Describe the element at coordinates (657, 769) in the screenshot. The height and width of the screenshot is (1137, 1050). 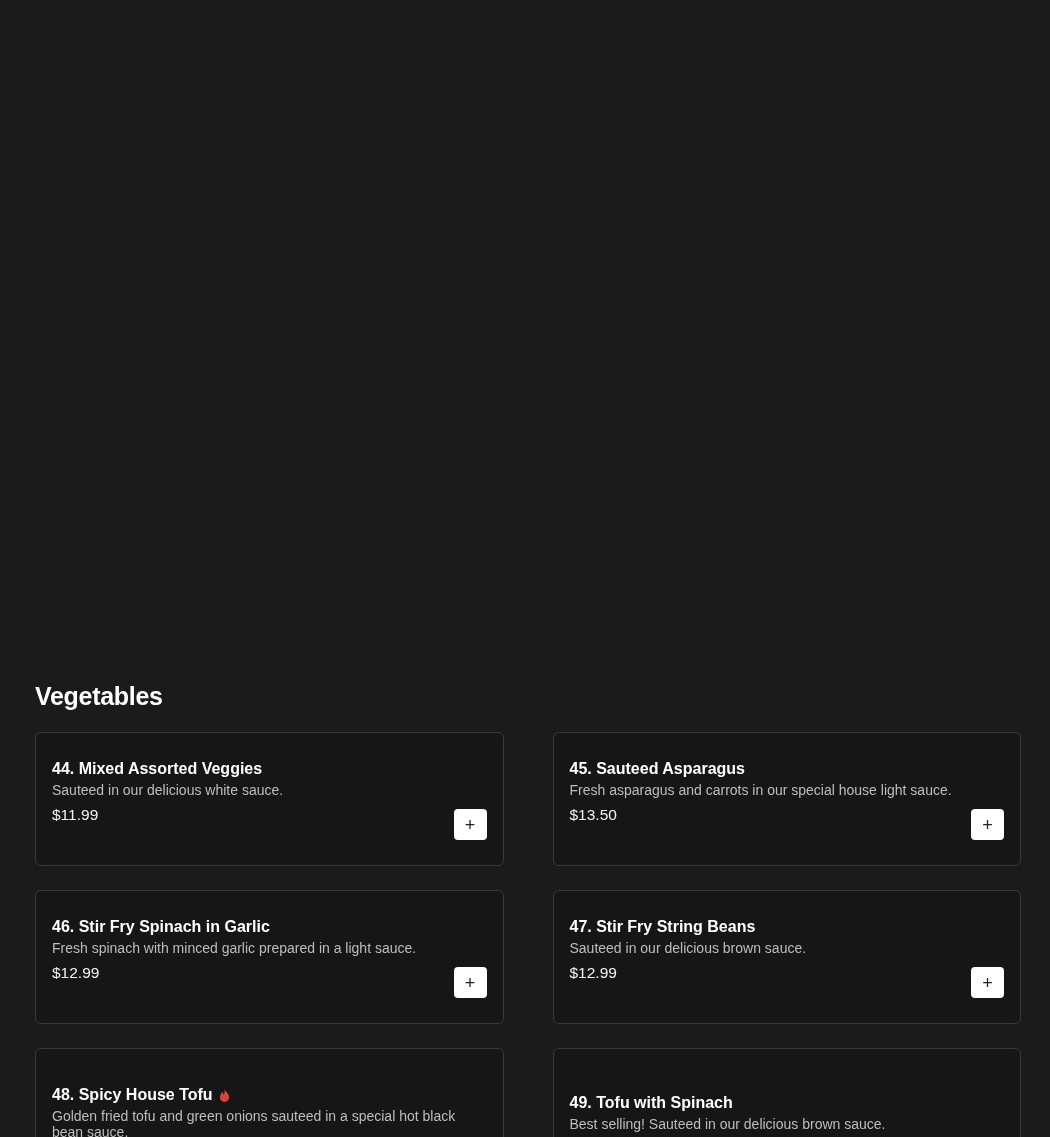
I see `item-name: 45. Sauteed Asparagus` at that location.